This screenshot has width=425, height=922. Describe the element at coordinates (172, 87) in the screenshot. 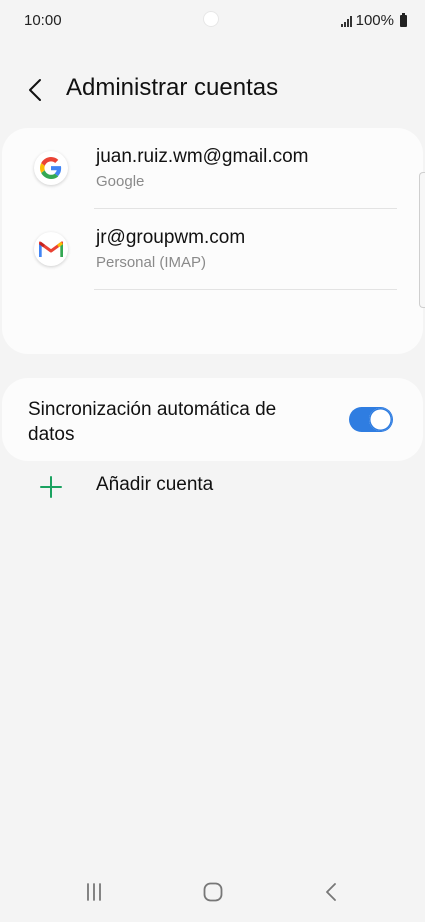

I see `page-title: Administrar cuentas` at that location.